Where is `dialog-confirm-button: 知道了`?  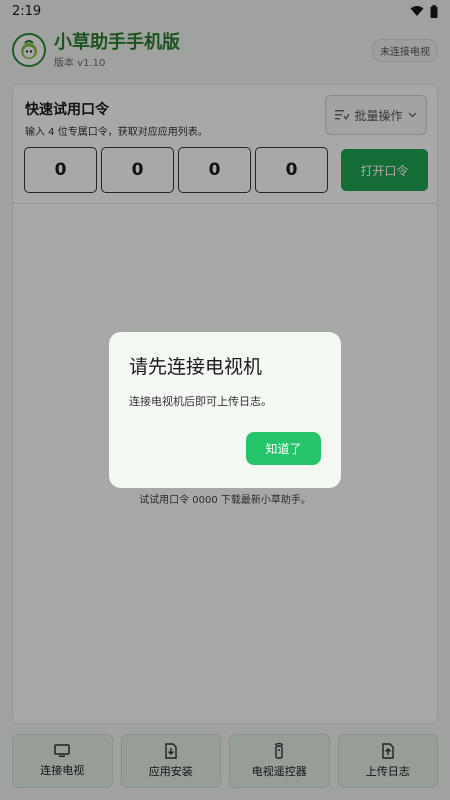 dialog-confirm-button: 知道了 is located at coordinates (283, 448).